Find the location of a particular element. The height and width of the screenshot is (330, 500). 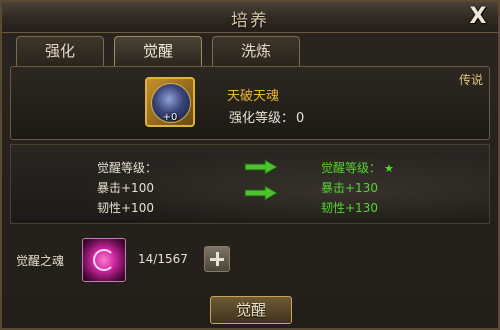

next-crit-stat: 暴击+130 is located at coordinates (349, 188).